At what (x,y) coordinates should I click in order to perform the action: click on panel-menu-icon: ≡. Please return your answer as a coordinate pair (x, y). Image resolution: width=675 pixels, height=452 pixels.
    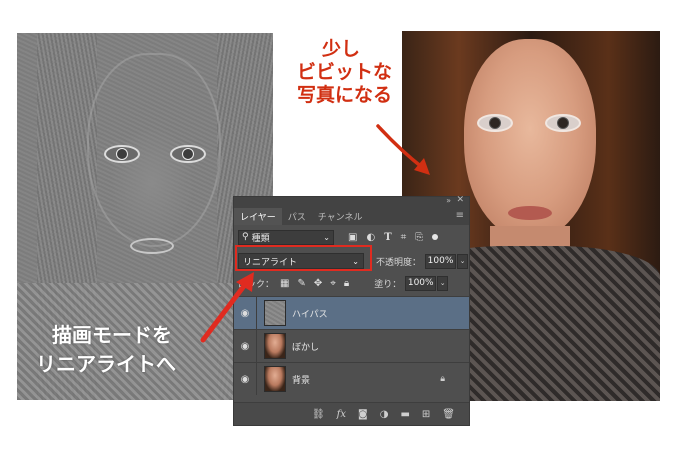
    Looking at the image, I should click on (460, 215).